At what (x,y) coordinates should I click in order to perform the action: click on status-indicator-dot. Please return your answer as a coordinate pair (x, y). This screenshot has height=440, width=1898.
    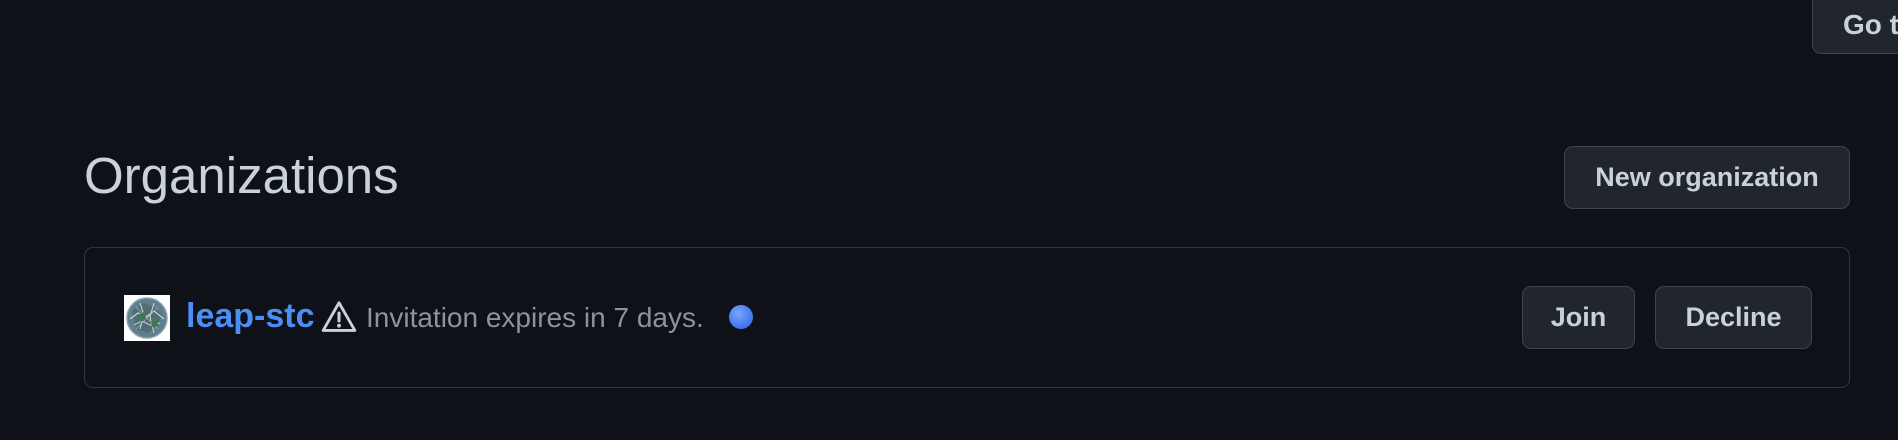
    Looking at the image, I should click on (741, 317).